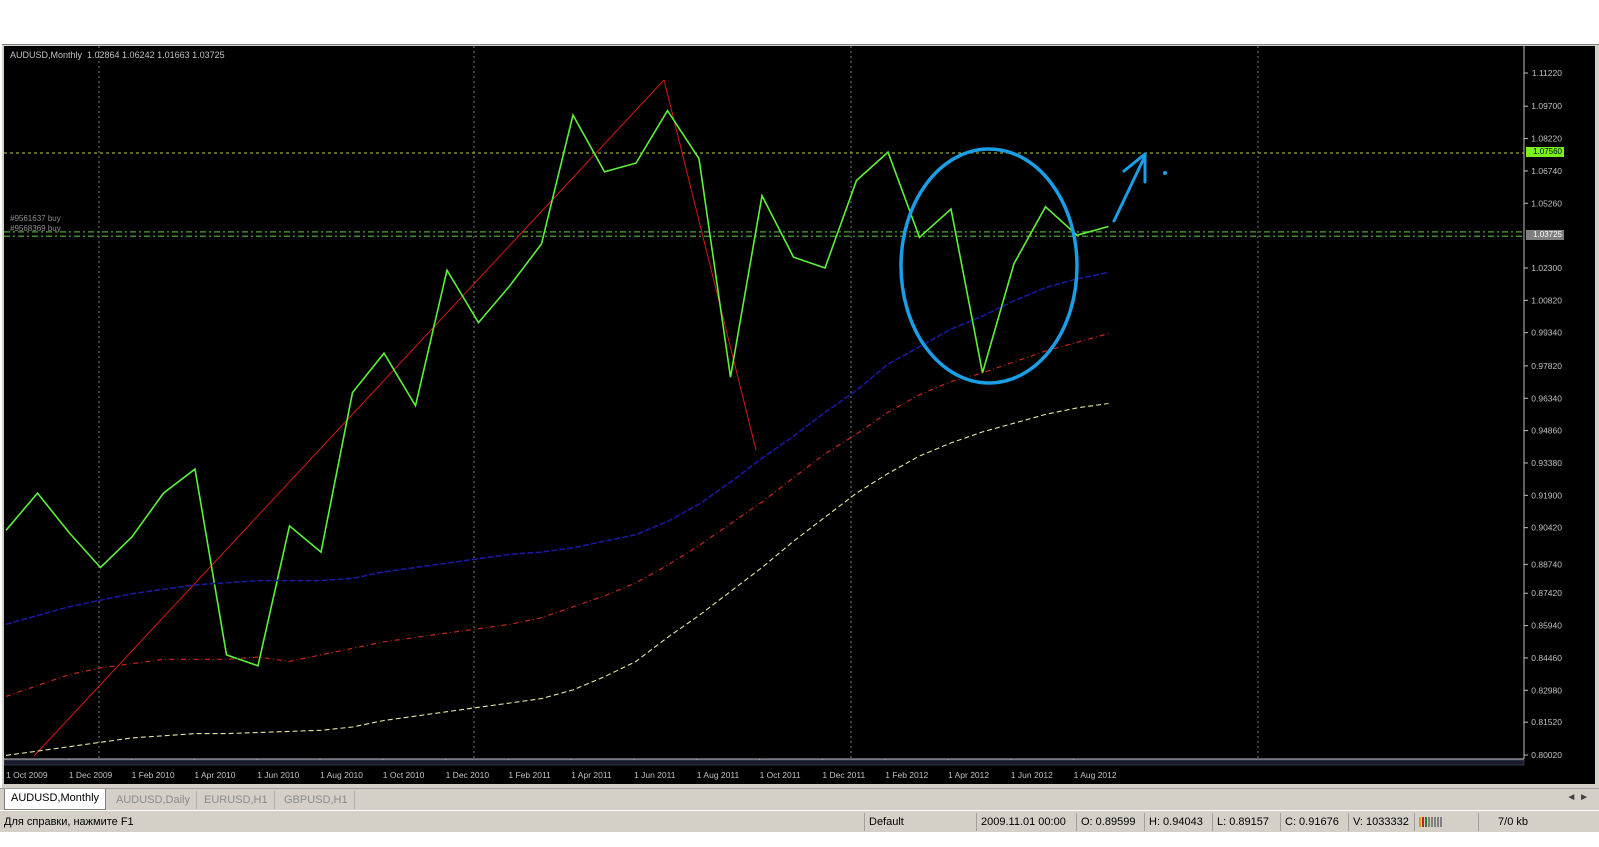  Describe the element at coordinates (1546, 722) in the screenshot. I see `price-tick-label: 0.81520` at that location.